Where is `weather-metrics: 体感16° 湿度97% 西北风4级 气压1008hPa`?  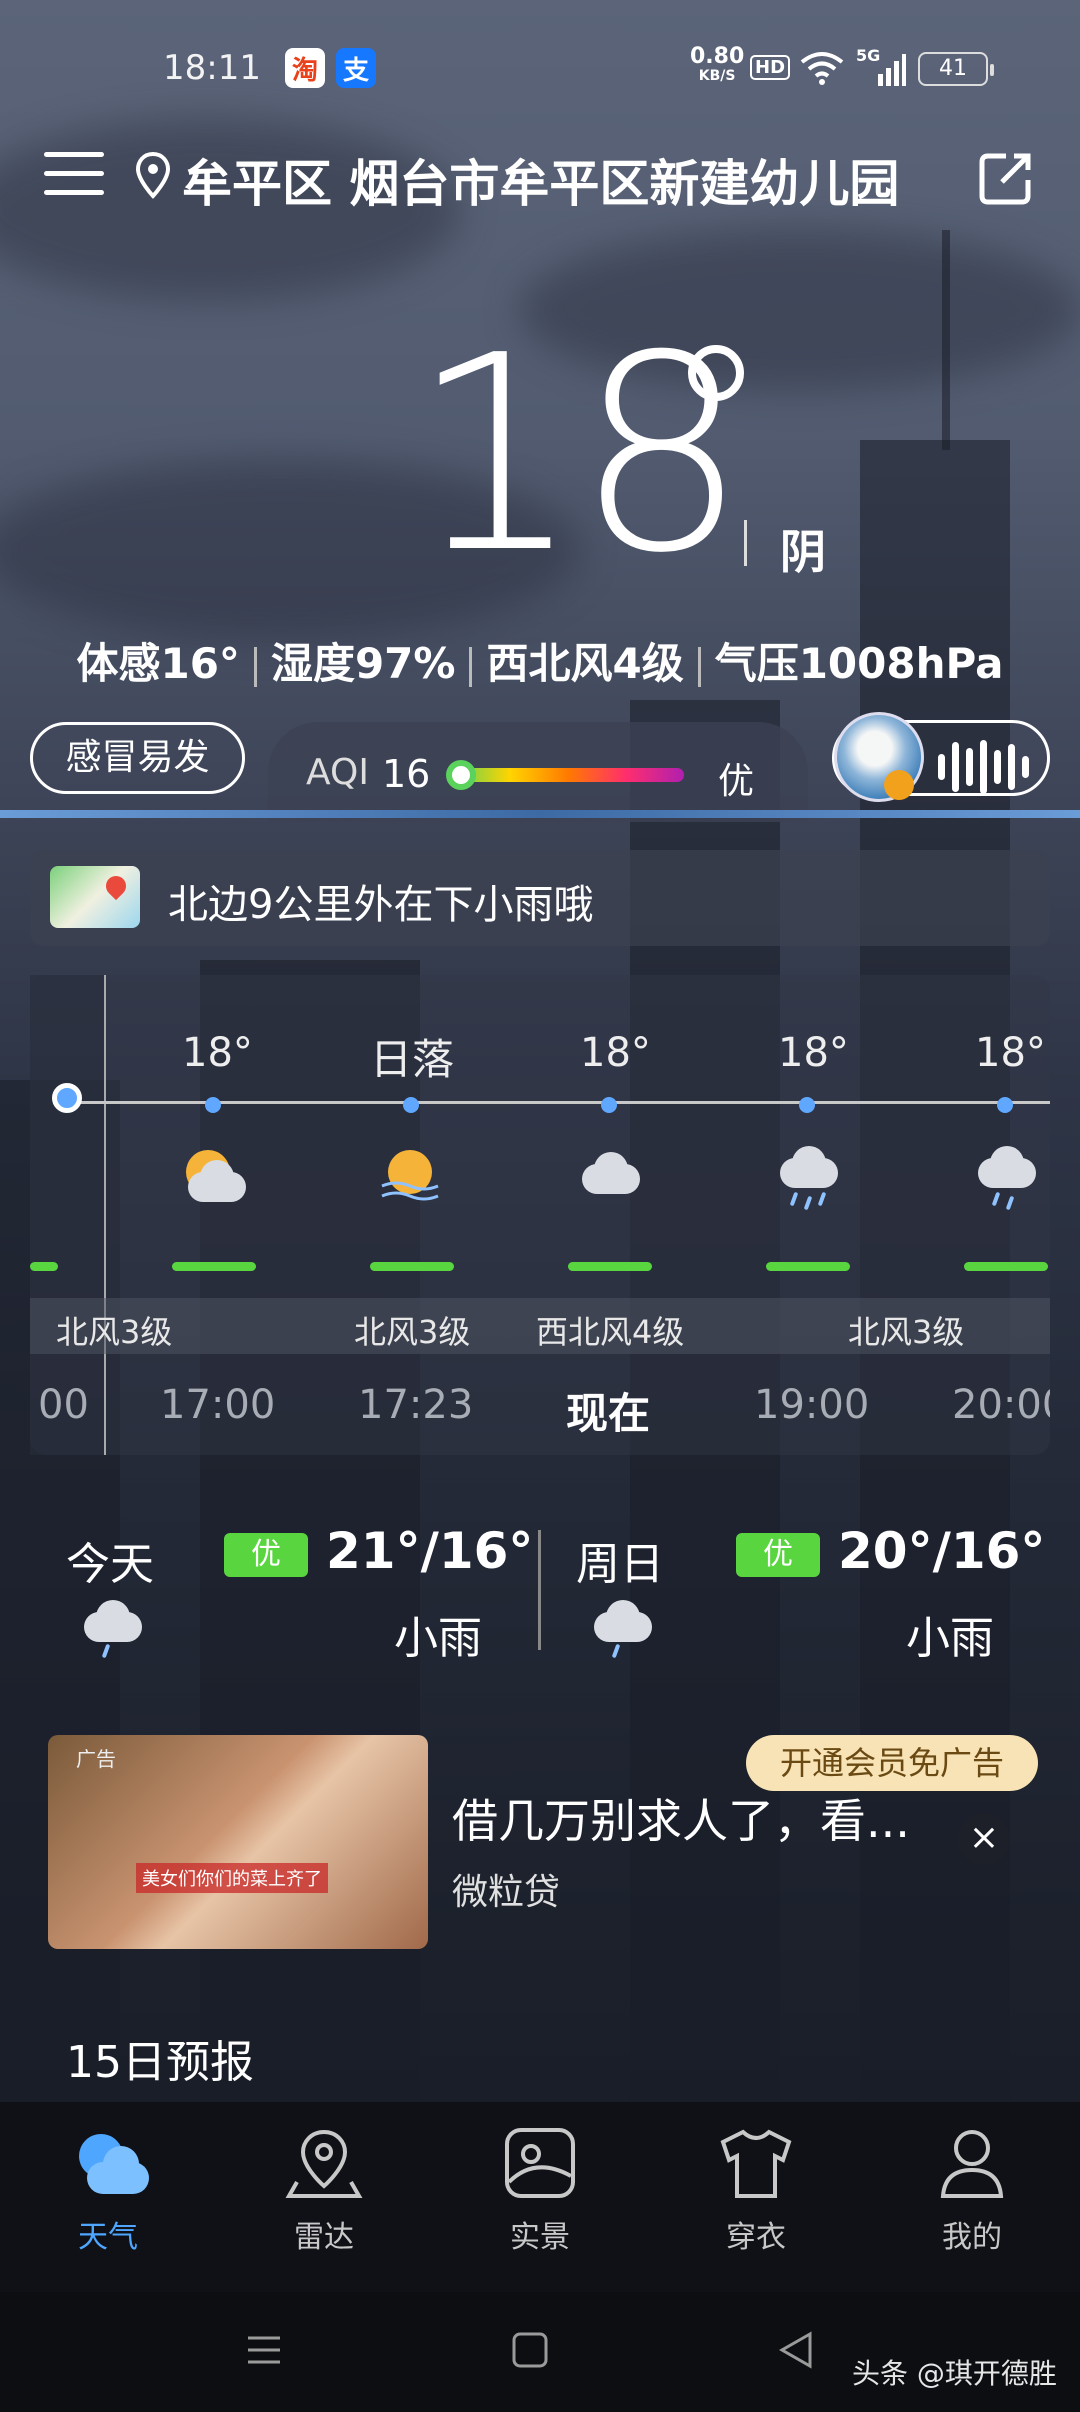
weather-metrics: 体感16° 湿度97% 西北风4级 气压1008hPa is located at coordinates (540, 660).